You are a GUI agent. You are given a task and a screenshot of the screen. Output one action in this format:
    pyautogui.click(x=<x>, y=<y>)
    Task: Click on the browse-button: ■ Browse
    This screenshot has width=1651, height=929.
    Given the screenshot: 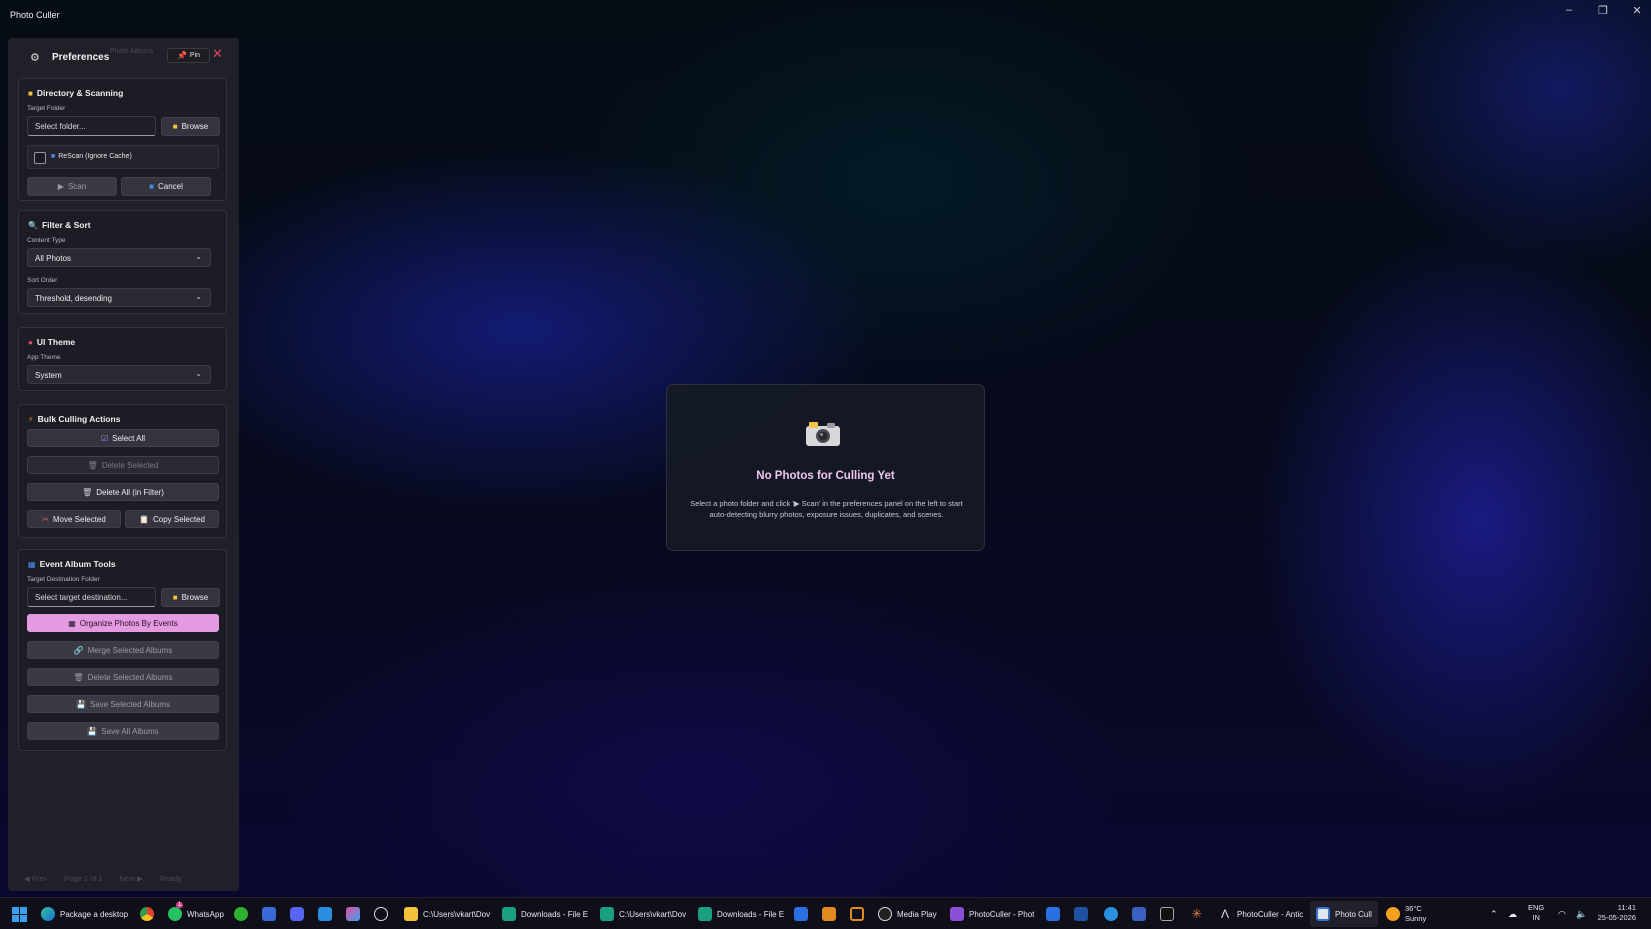 What is the action you would take?
    pyautogui.click(x=190, y=126)
    